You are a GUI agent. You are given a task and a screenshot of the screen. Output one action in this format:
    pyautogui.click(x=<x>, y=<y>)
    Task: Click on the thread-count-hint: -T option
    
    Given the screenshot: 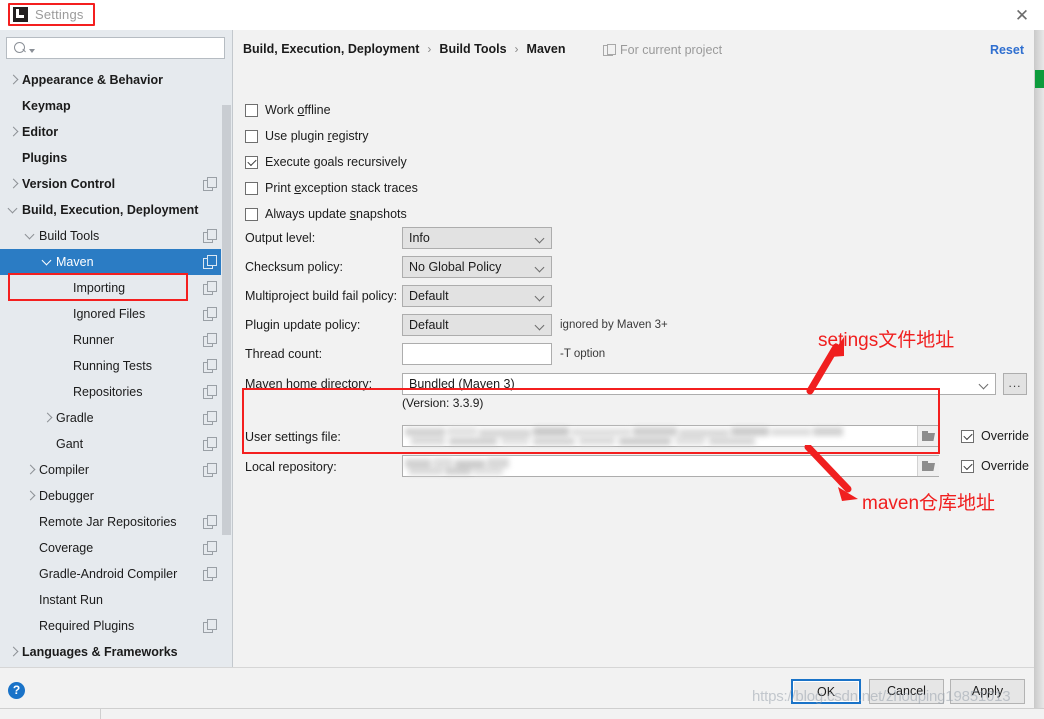 What is the action you would take?
    pyautogui.click(x=583, y=354)
    